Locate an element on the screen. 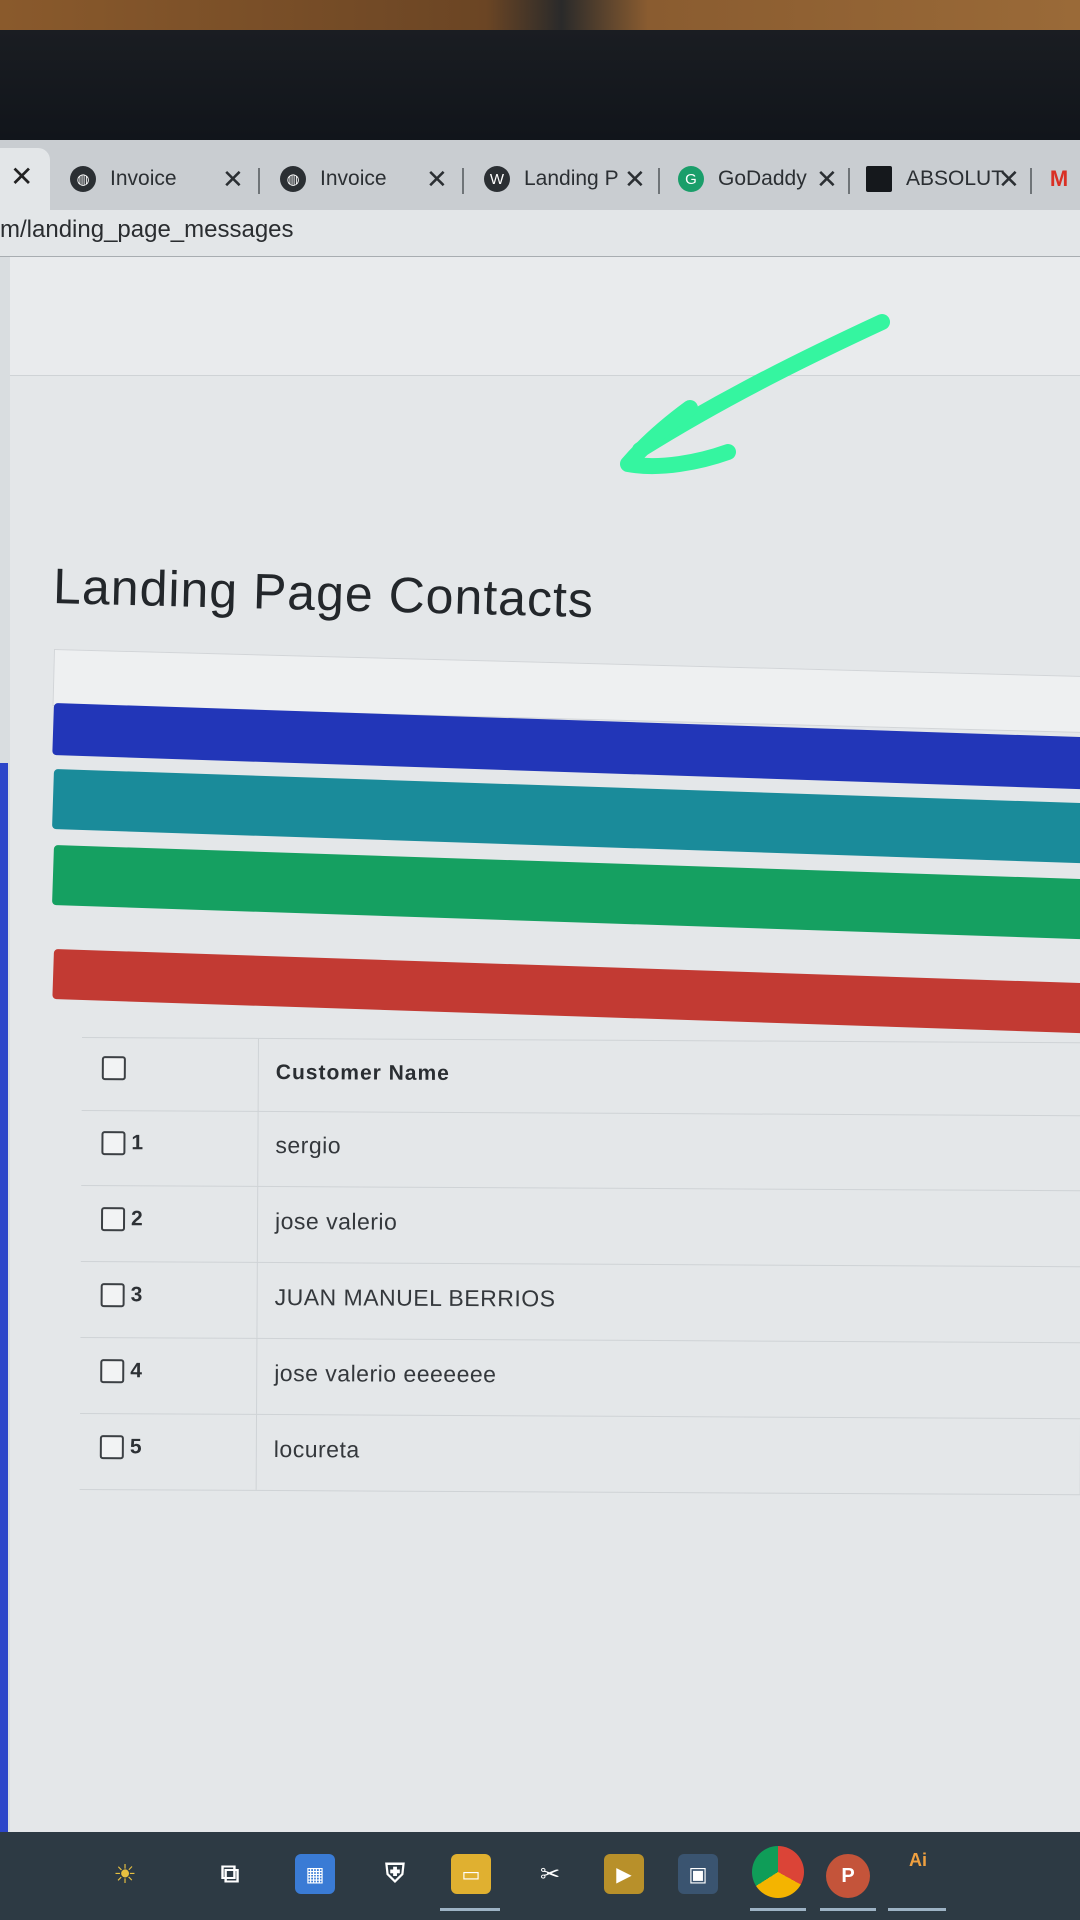  customer-name: jose valerio eeeeeee is located at coordinates (385, 1374).